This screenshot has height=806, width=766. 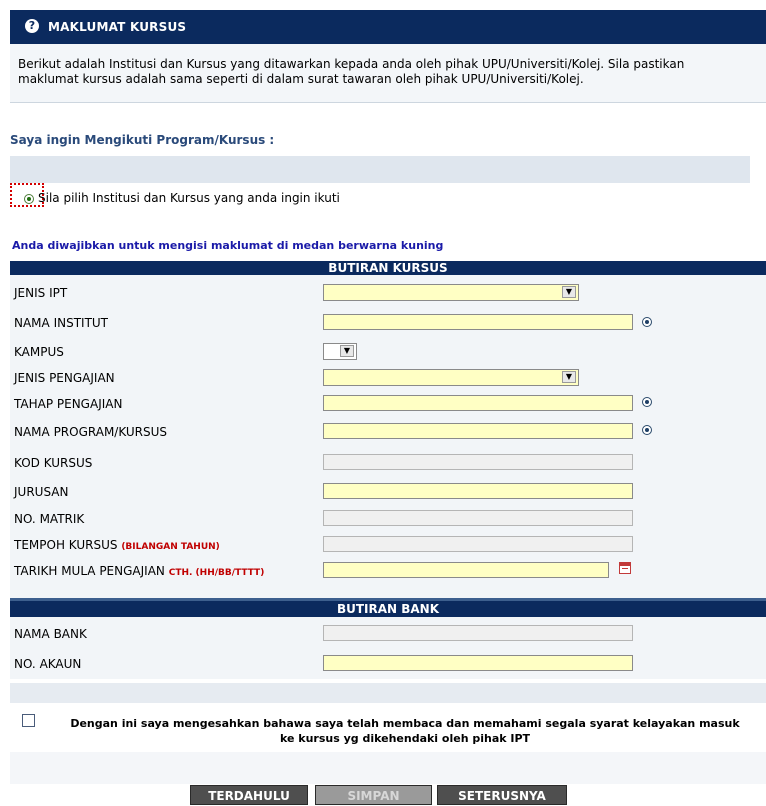 What do you see at coordinates (39, 352) in the screenshot?
I see `label-kampus: KAMPUS` at bounding box center [39, 352].